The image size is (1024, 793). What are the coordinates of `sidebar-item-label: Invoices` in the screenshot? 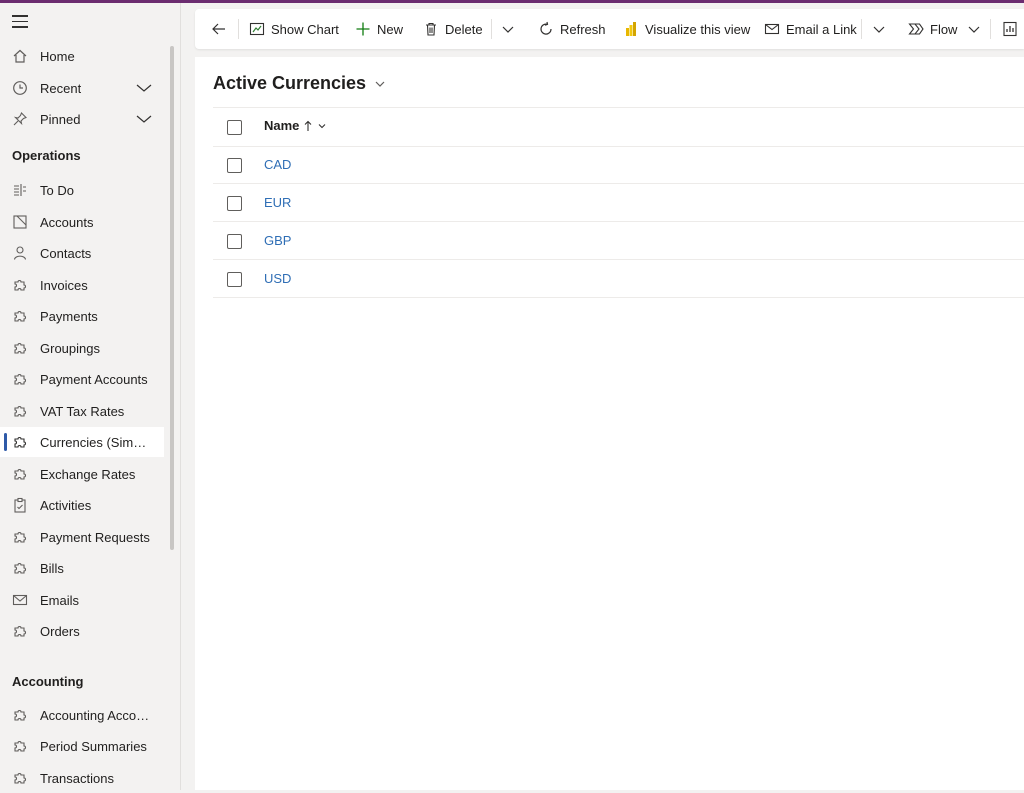 It's located at (64, 285).